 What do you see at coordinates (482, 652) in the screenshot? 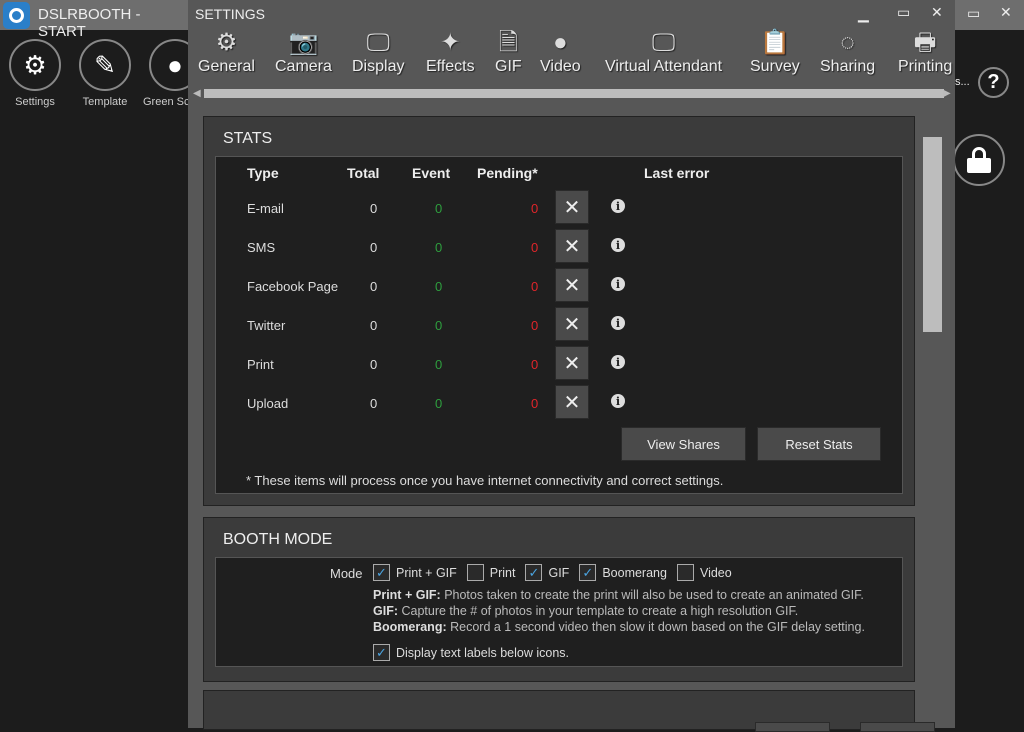
I see `display-labels-label: Display text labels below icons.` at bounding box center [482, 652].